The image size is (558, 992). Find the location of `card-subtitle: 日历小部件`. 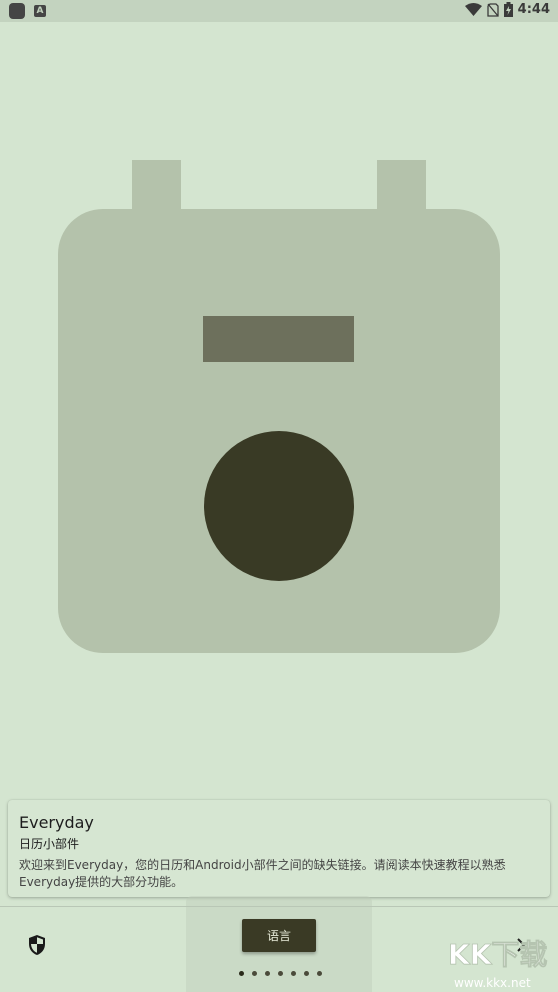

card-subtitle: 日历小部件 is located at coordinates (49, 844).